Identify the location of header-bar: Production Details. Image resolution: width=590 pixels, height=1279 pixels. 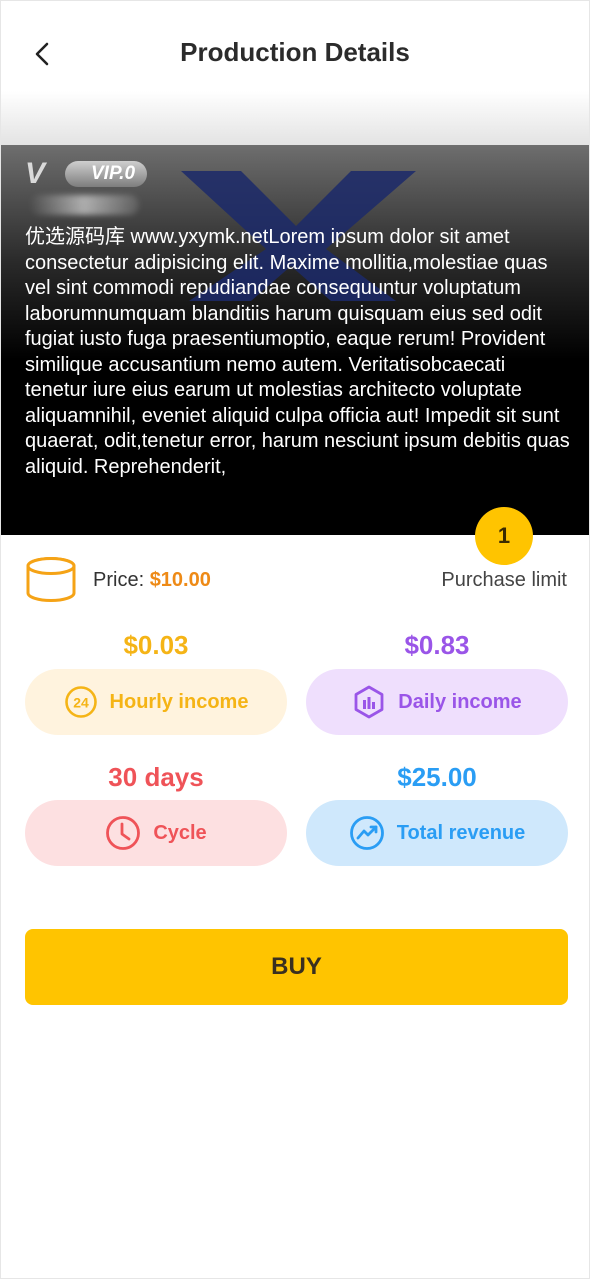
(295, 53).